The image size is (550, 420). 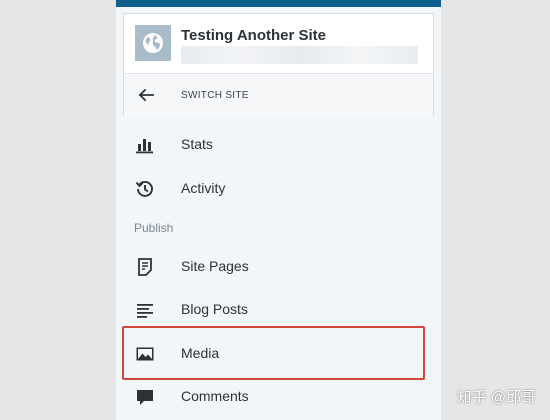 I want to click on comment-icon, so click(x=145, y=397).